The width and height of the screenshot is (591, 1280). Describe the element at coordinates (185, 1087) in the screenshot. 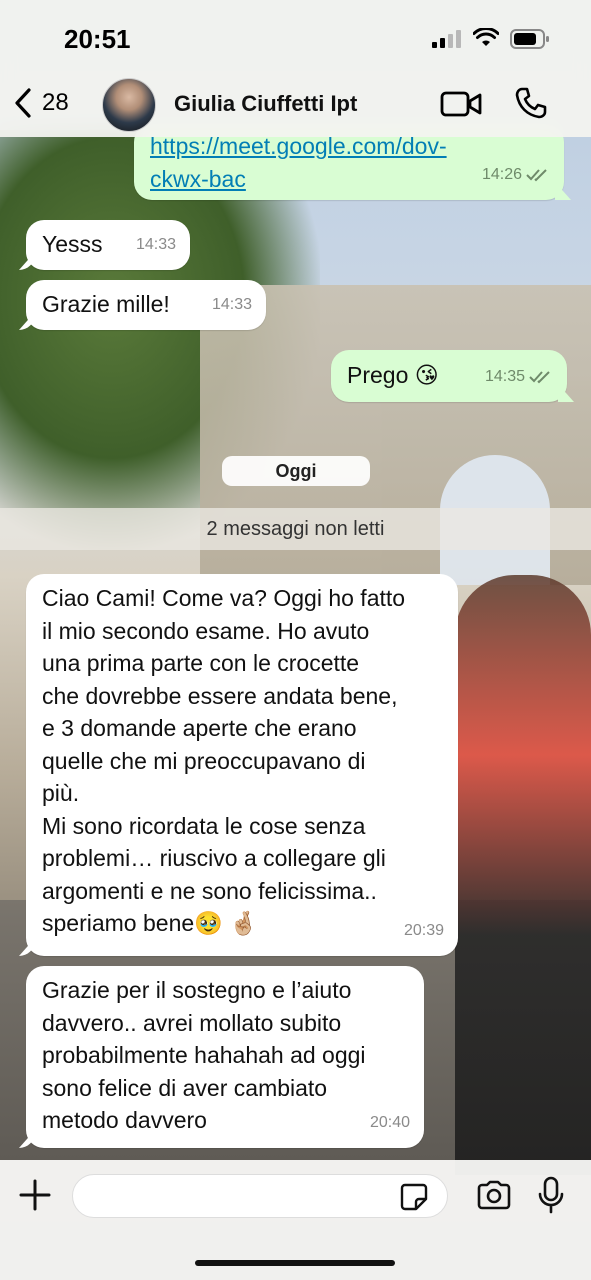

I see `message-line: sono felice di aver cambiato` at that location.